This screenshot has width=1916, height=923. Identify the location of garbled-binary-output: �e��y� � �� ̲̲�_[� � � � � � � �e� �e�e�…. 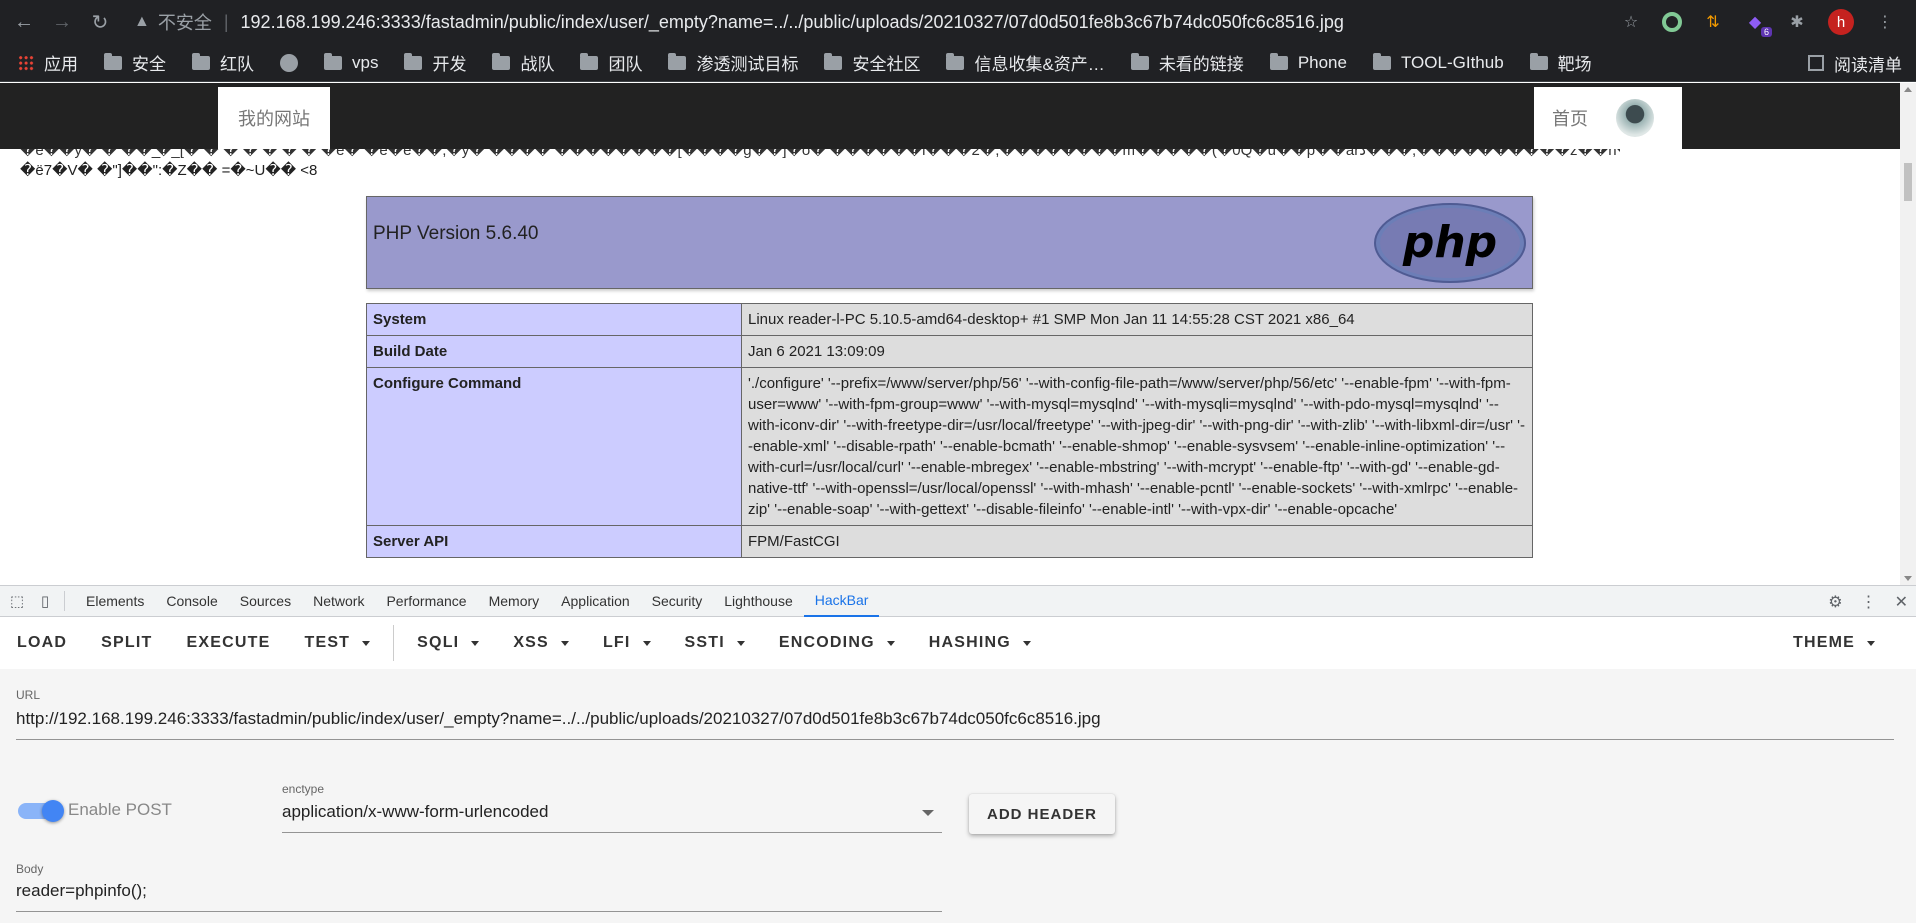
(820, 165).